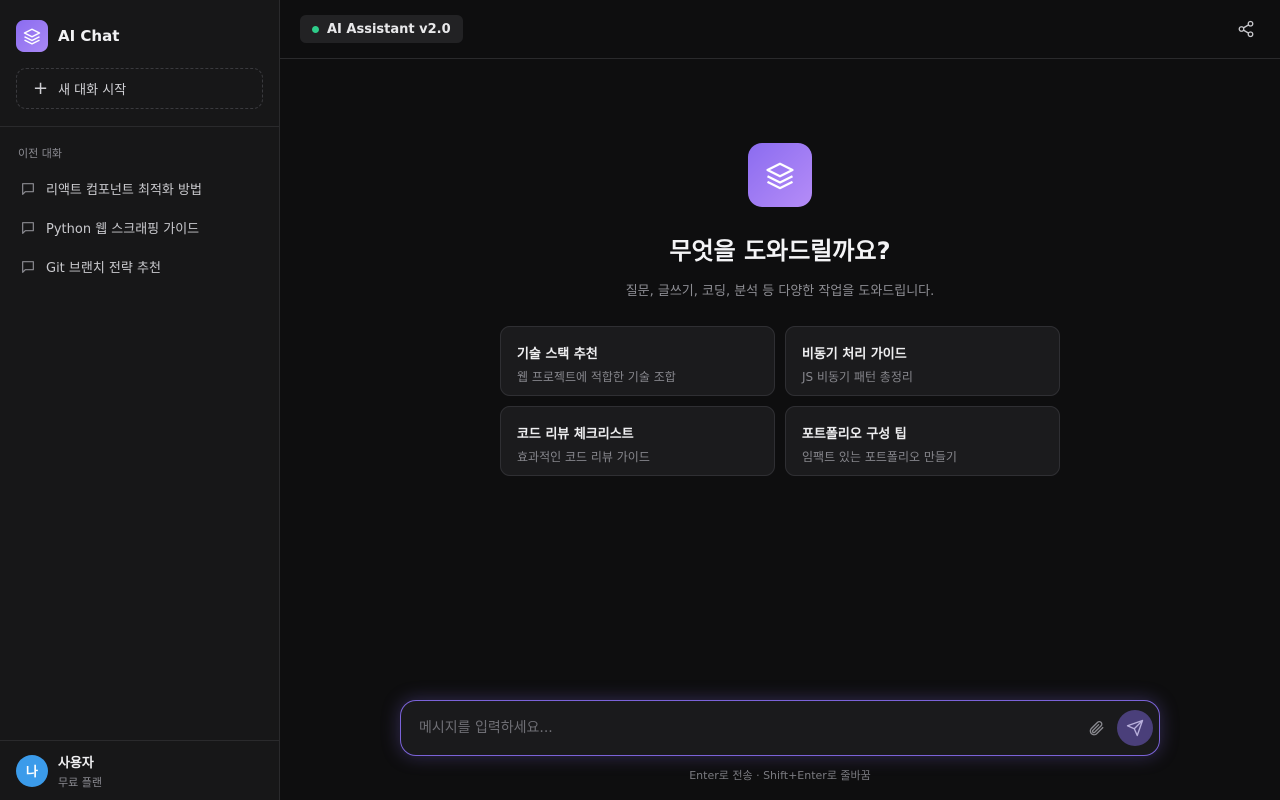 This screenshot has width=1280, height=800. Describe the element at coordinates (123, 229) in the screenshot. I see `conversation-label: Python 웹 스크래핑 가이드` at that location.